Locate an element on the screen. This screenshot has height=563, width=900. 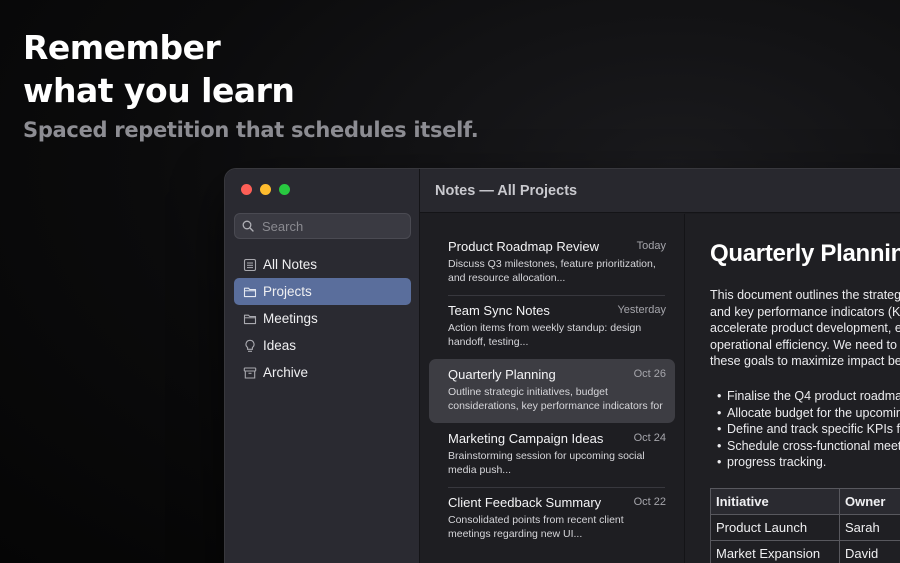
archive-icon is located at coordinates (250, 372).